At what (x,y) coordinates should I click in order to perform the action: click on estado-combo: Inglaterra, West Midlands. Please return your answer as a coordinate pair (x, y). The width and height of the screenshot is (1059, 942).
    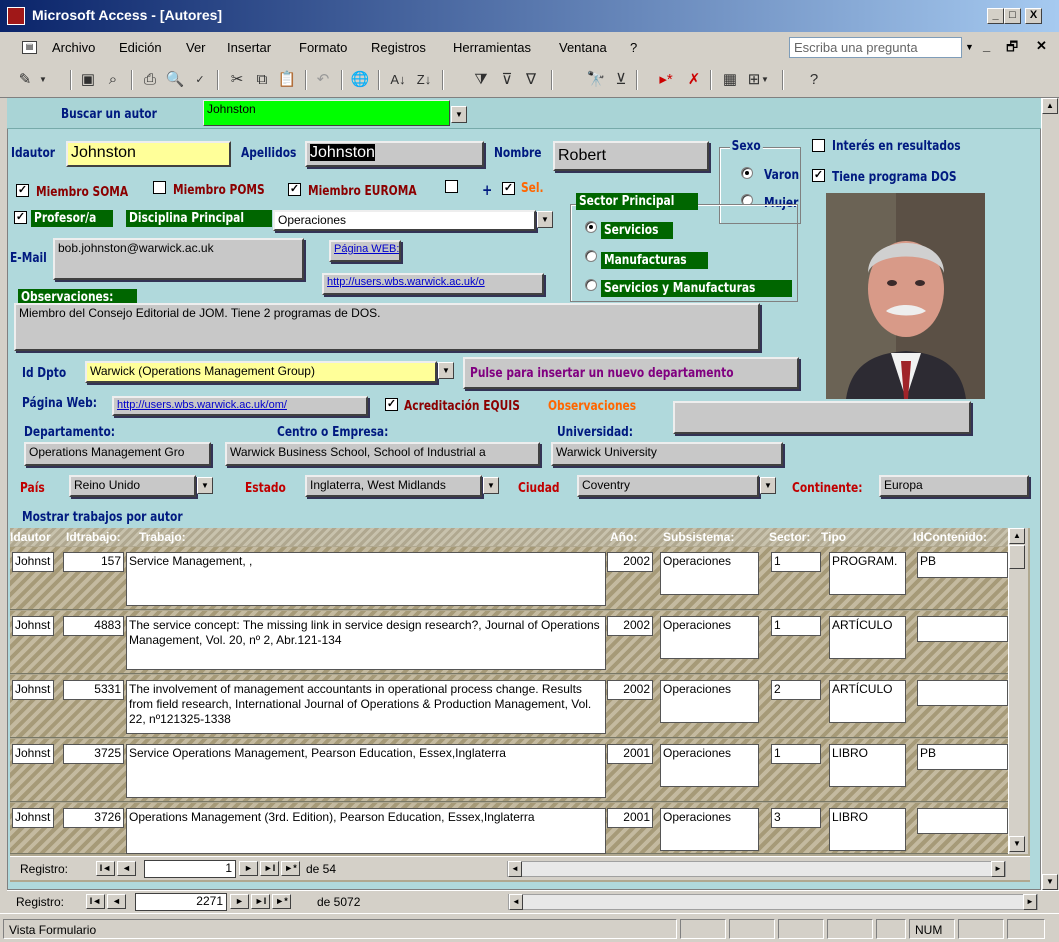
    Looking at the image, I should click on (393, 486).